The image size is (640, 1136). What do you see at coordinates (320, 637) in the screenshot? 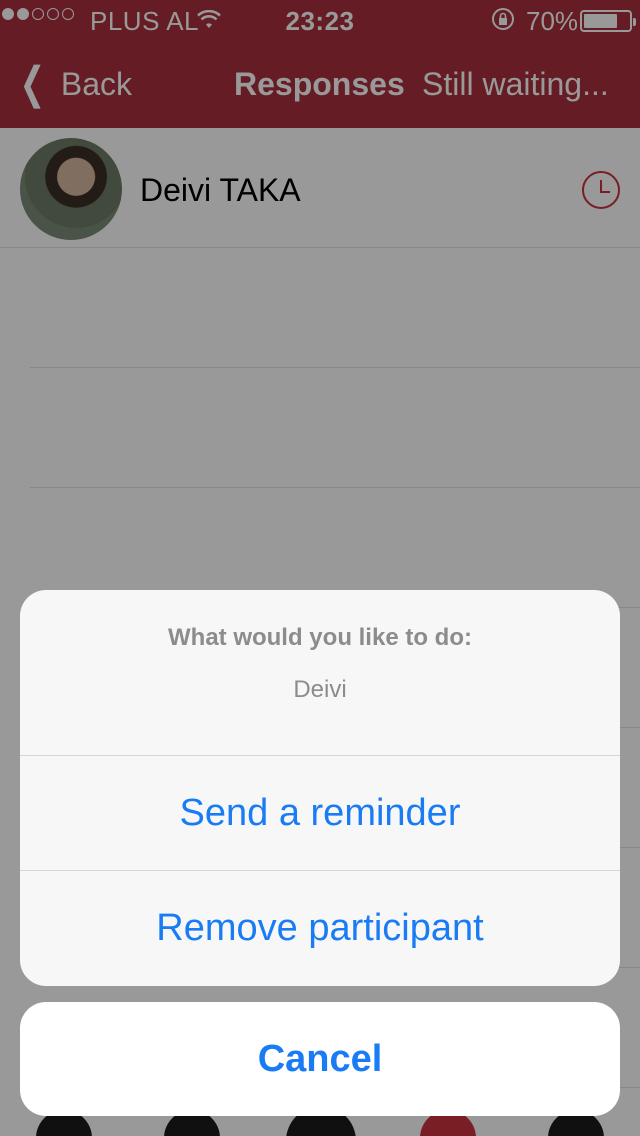
I see `action-sheet-title: What would you like to do:` at bounding box center [320, 637].